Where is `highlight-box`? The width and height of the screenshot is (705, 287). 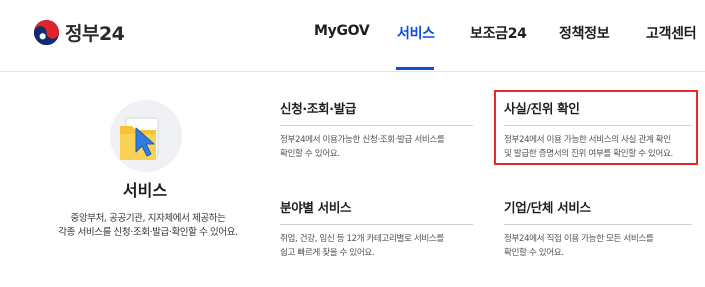 highlight-box is located at coordinates (596, 127).